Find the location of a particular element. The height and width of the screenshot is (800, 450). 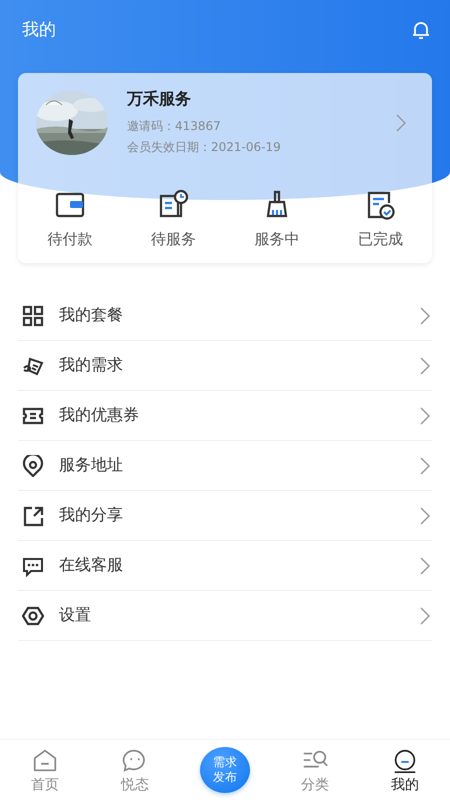

menu-item: 我的需求 is located at coordinates (225, 366).